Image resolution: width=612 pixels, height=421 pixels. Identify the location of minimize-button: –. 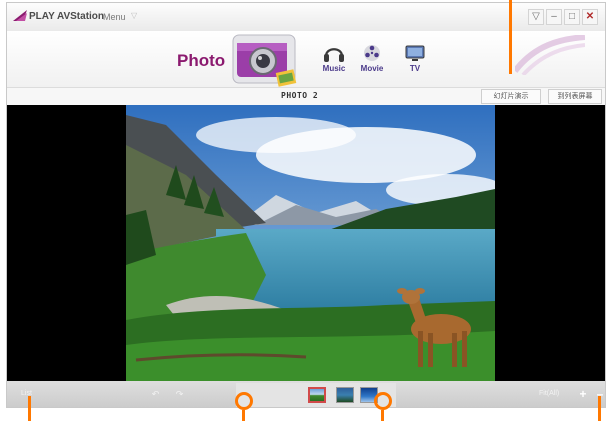
(554, 17).